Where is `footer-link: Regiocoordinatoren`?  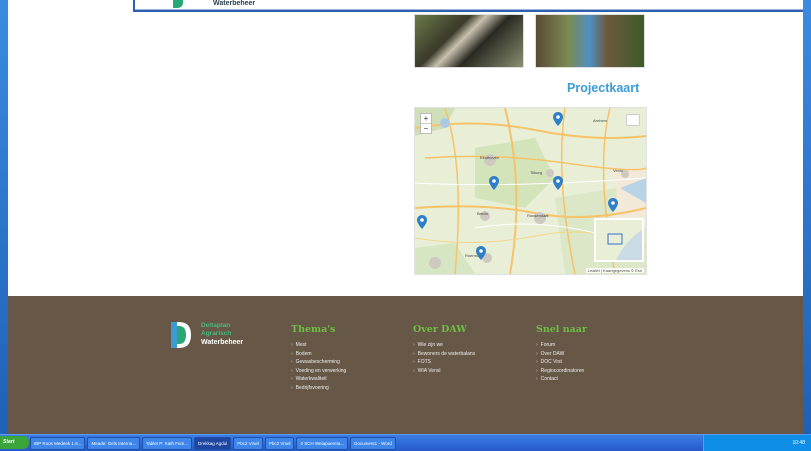
footer-link: Regiocoordinatoren is located at coordinates (561, 371).